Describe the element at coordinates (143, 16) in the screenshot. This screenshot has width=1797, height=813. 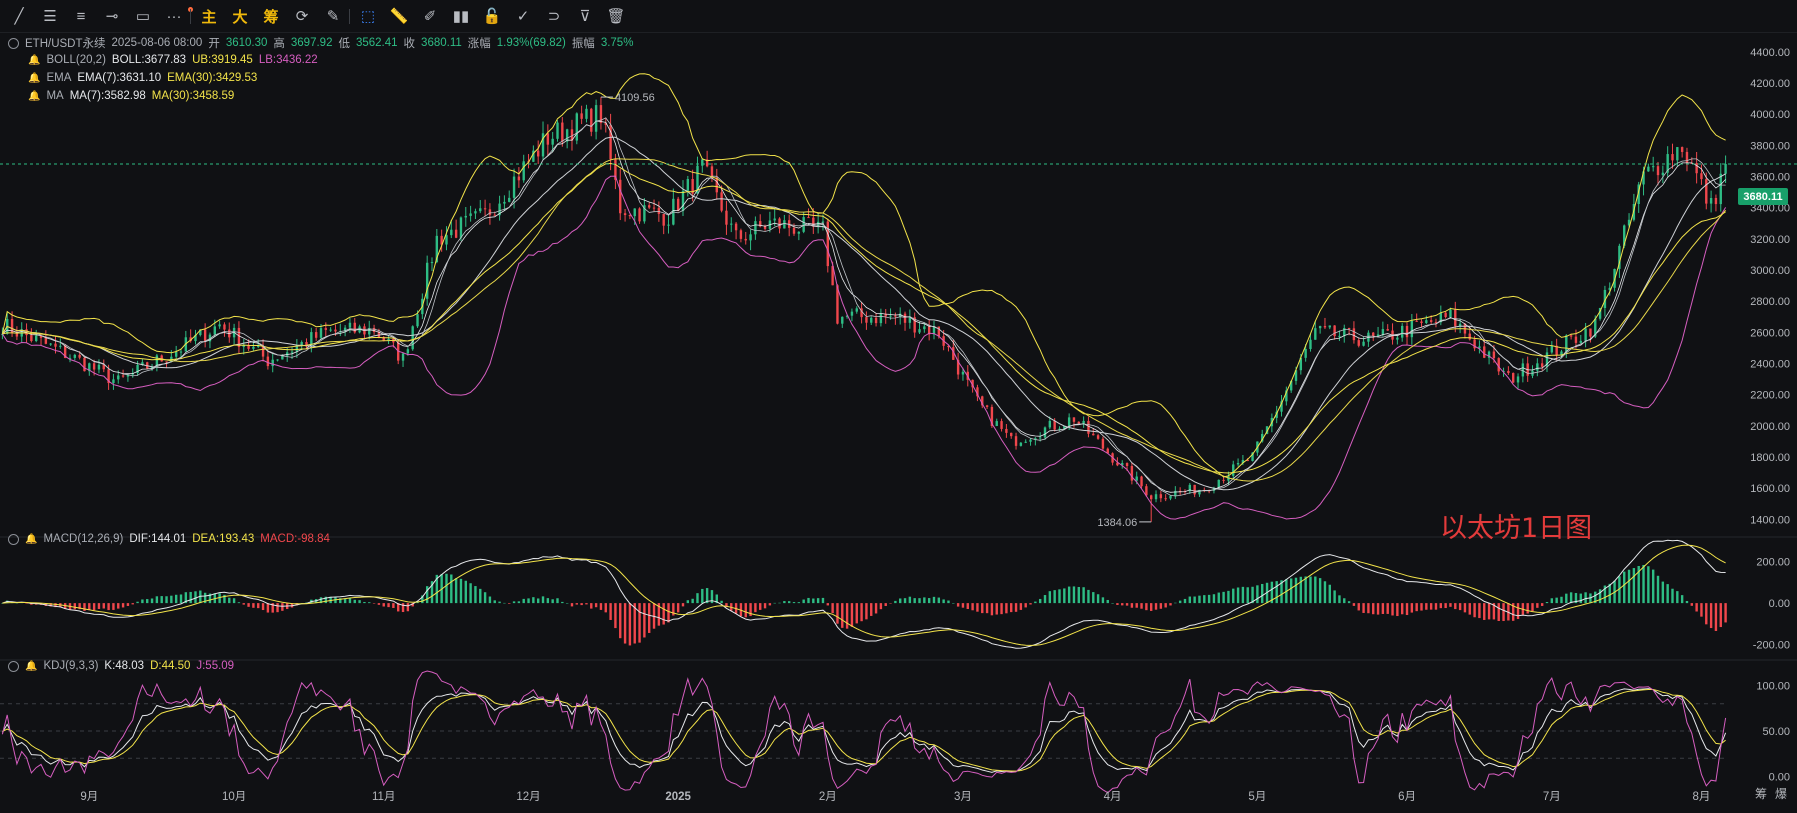
I see `rectangle-icon: ▭` at that location.